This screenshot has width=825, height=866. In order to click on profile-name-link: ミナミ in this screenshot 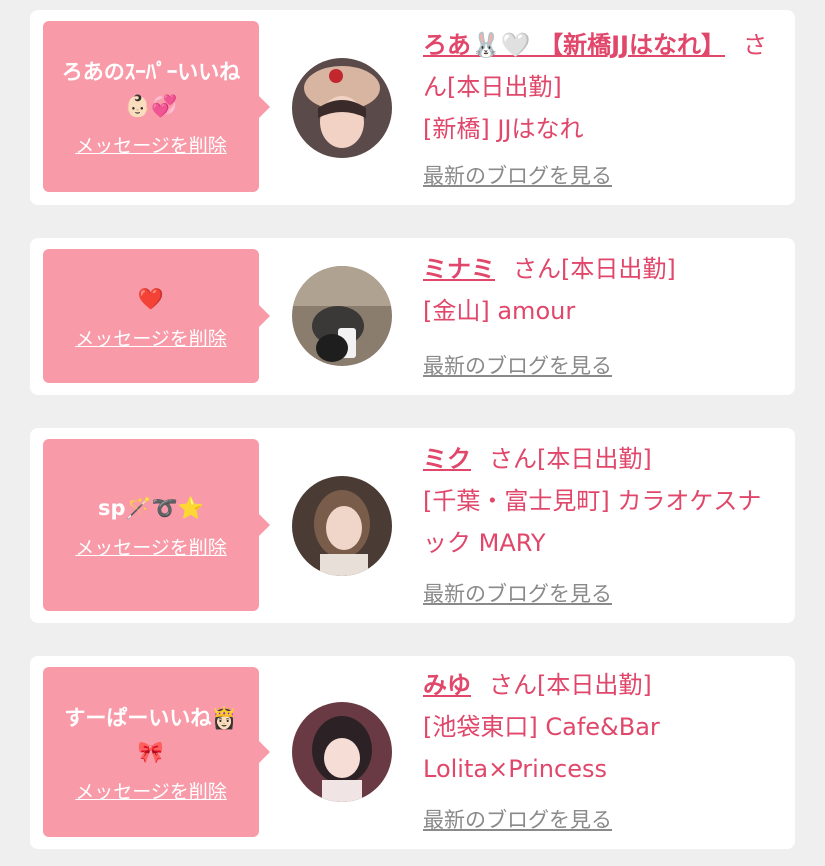, I will do `click(459, 269)`.